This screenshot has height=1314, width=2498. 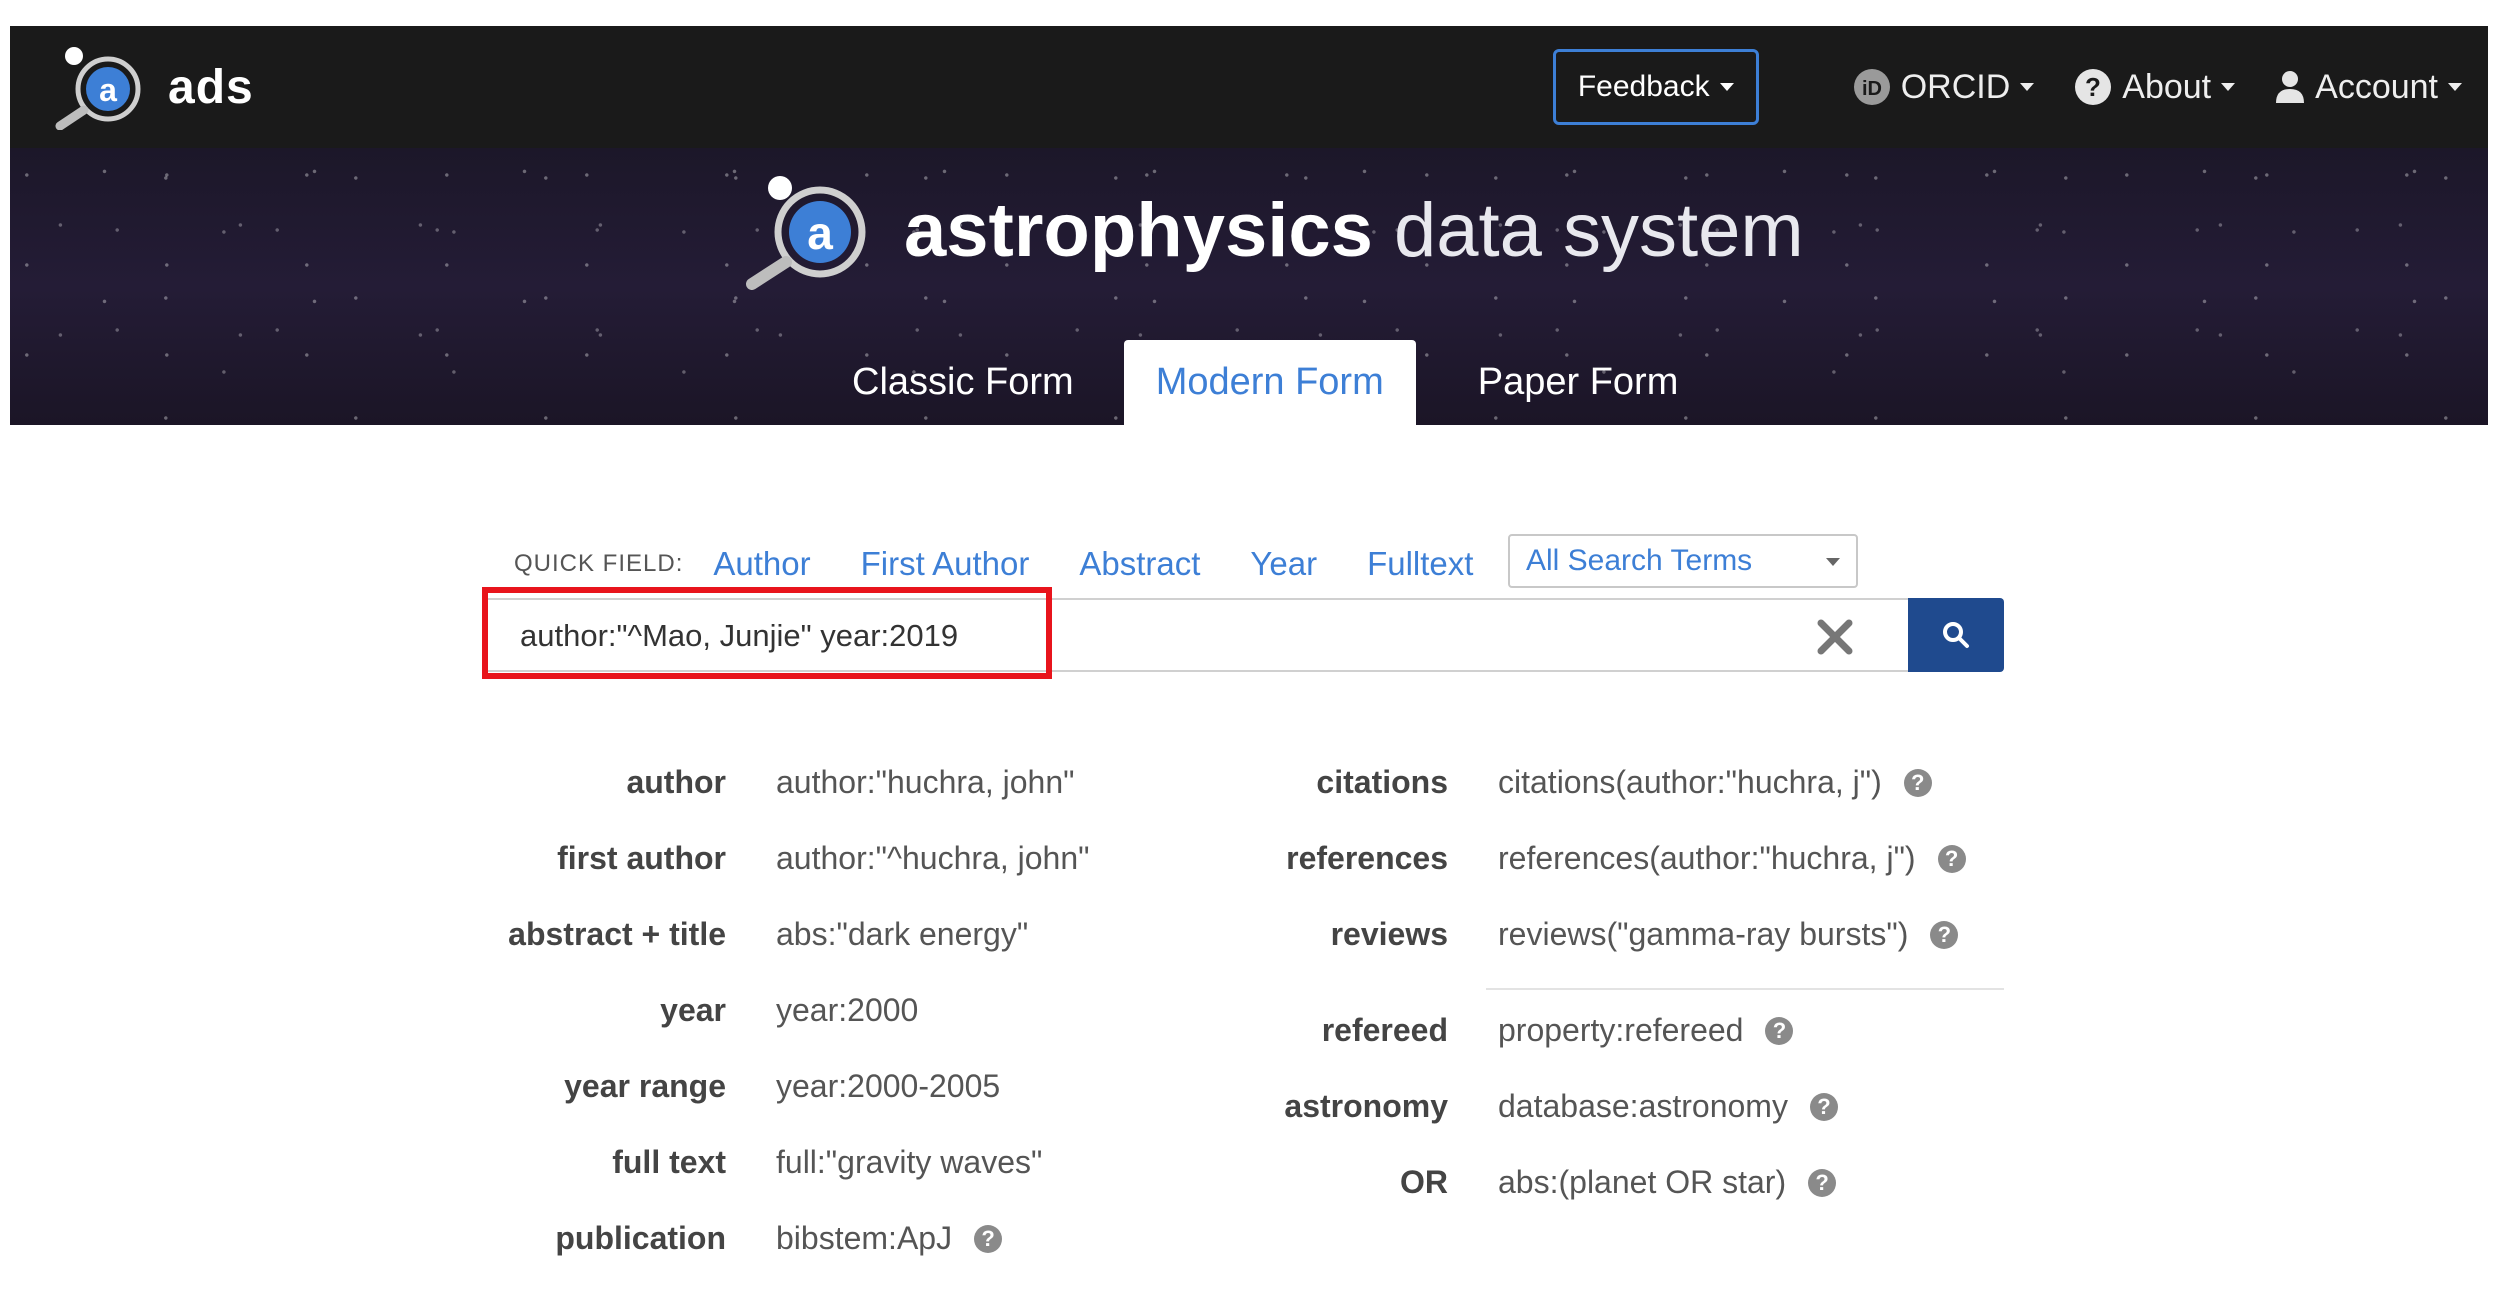 I want to click on search-box, so click(x=1197, y=635).